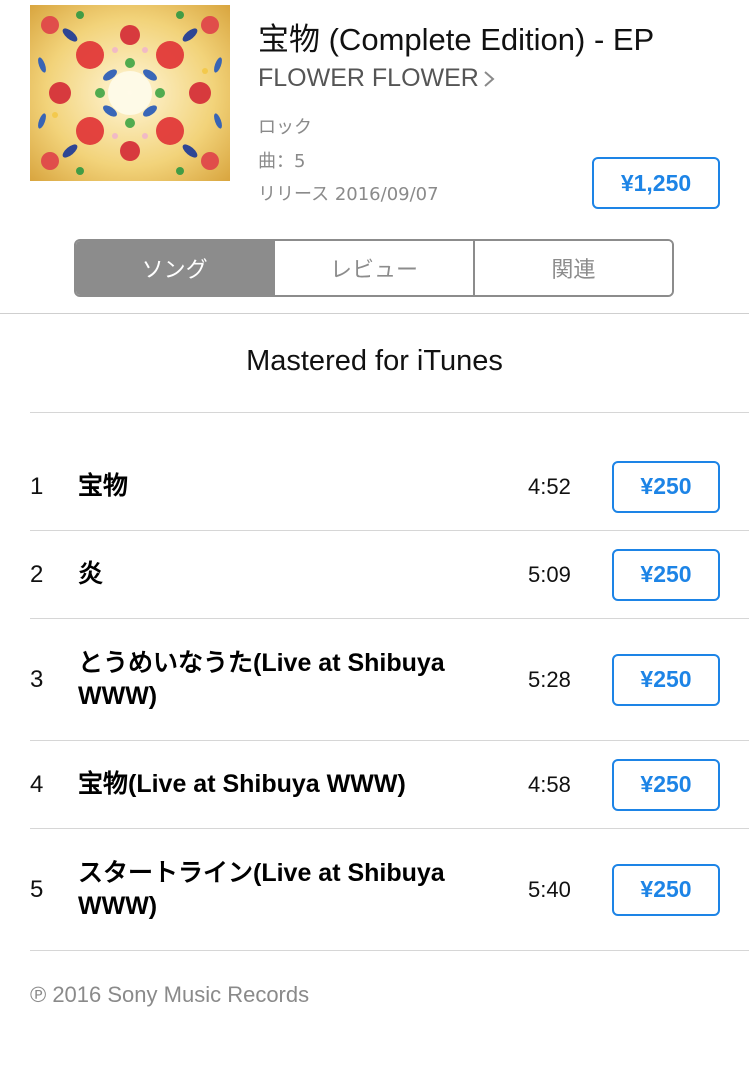 The width and height of the screenshot is (749, 1077). Describe the element at coordinates (549, 486) in the screenshot. I see `track-duration: 4:52` at that location.